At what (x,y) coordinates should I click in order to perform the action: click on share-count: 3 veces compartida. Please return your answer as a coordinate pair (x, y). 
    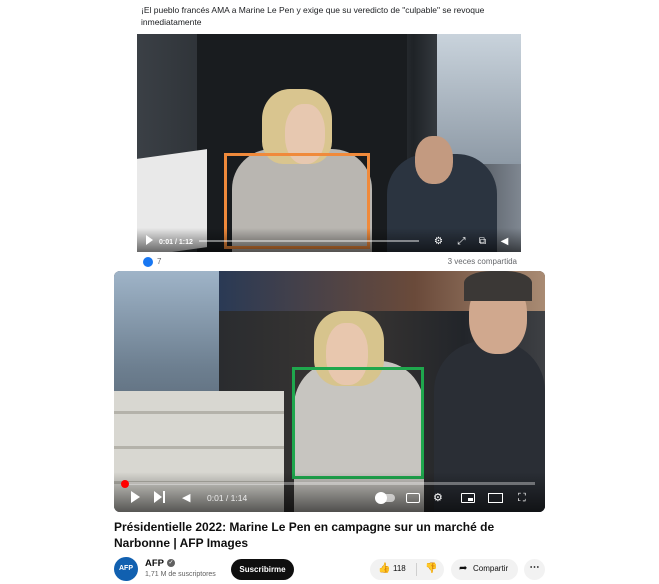
    Looking at the image, I should click on (482, 261).